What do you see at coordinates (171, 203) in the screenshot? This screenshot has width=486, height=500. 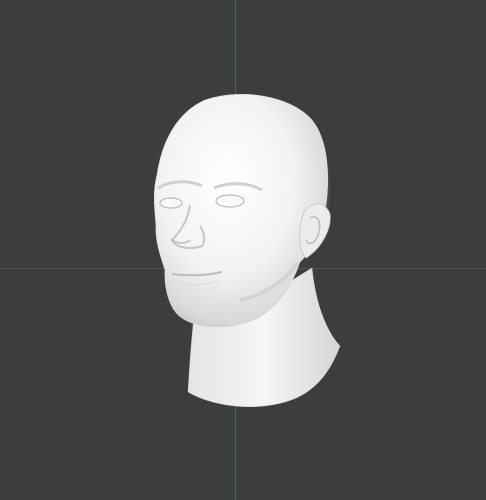 I see `left-eye` at bounding box center [171, 203].